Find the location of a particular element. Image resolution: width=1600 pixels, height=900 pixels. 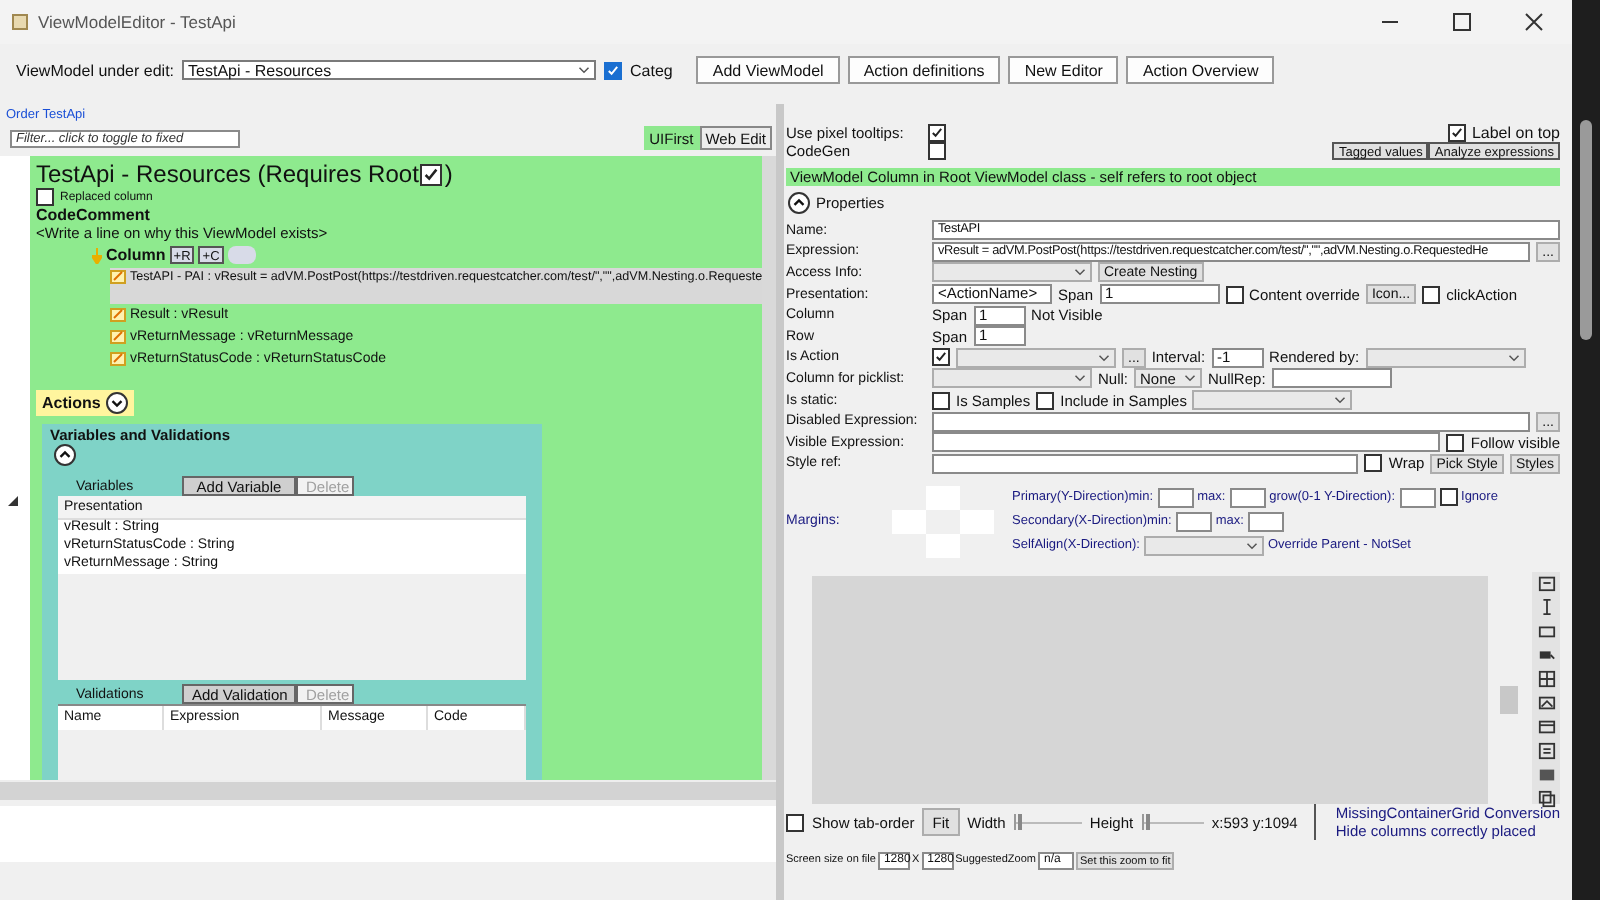

window-title: ViewModelEditor - TestApi is located at coordinates (138, 22).